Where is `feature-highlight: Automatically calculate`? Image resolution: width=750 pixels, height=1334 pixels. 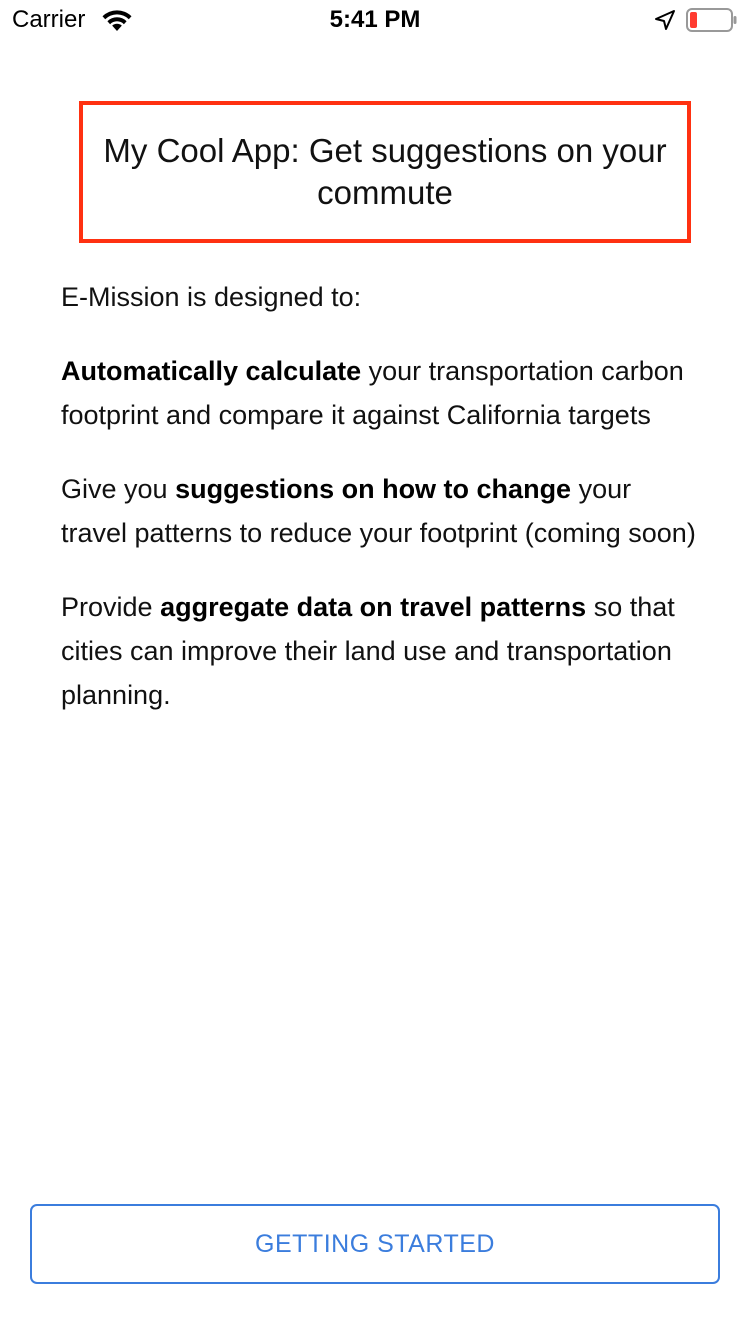 feature-highlight: Automatically calculate is located at coordinates (211, 371).